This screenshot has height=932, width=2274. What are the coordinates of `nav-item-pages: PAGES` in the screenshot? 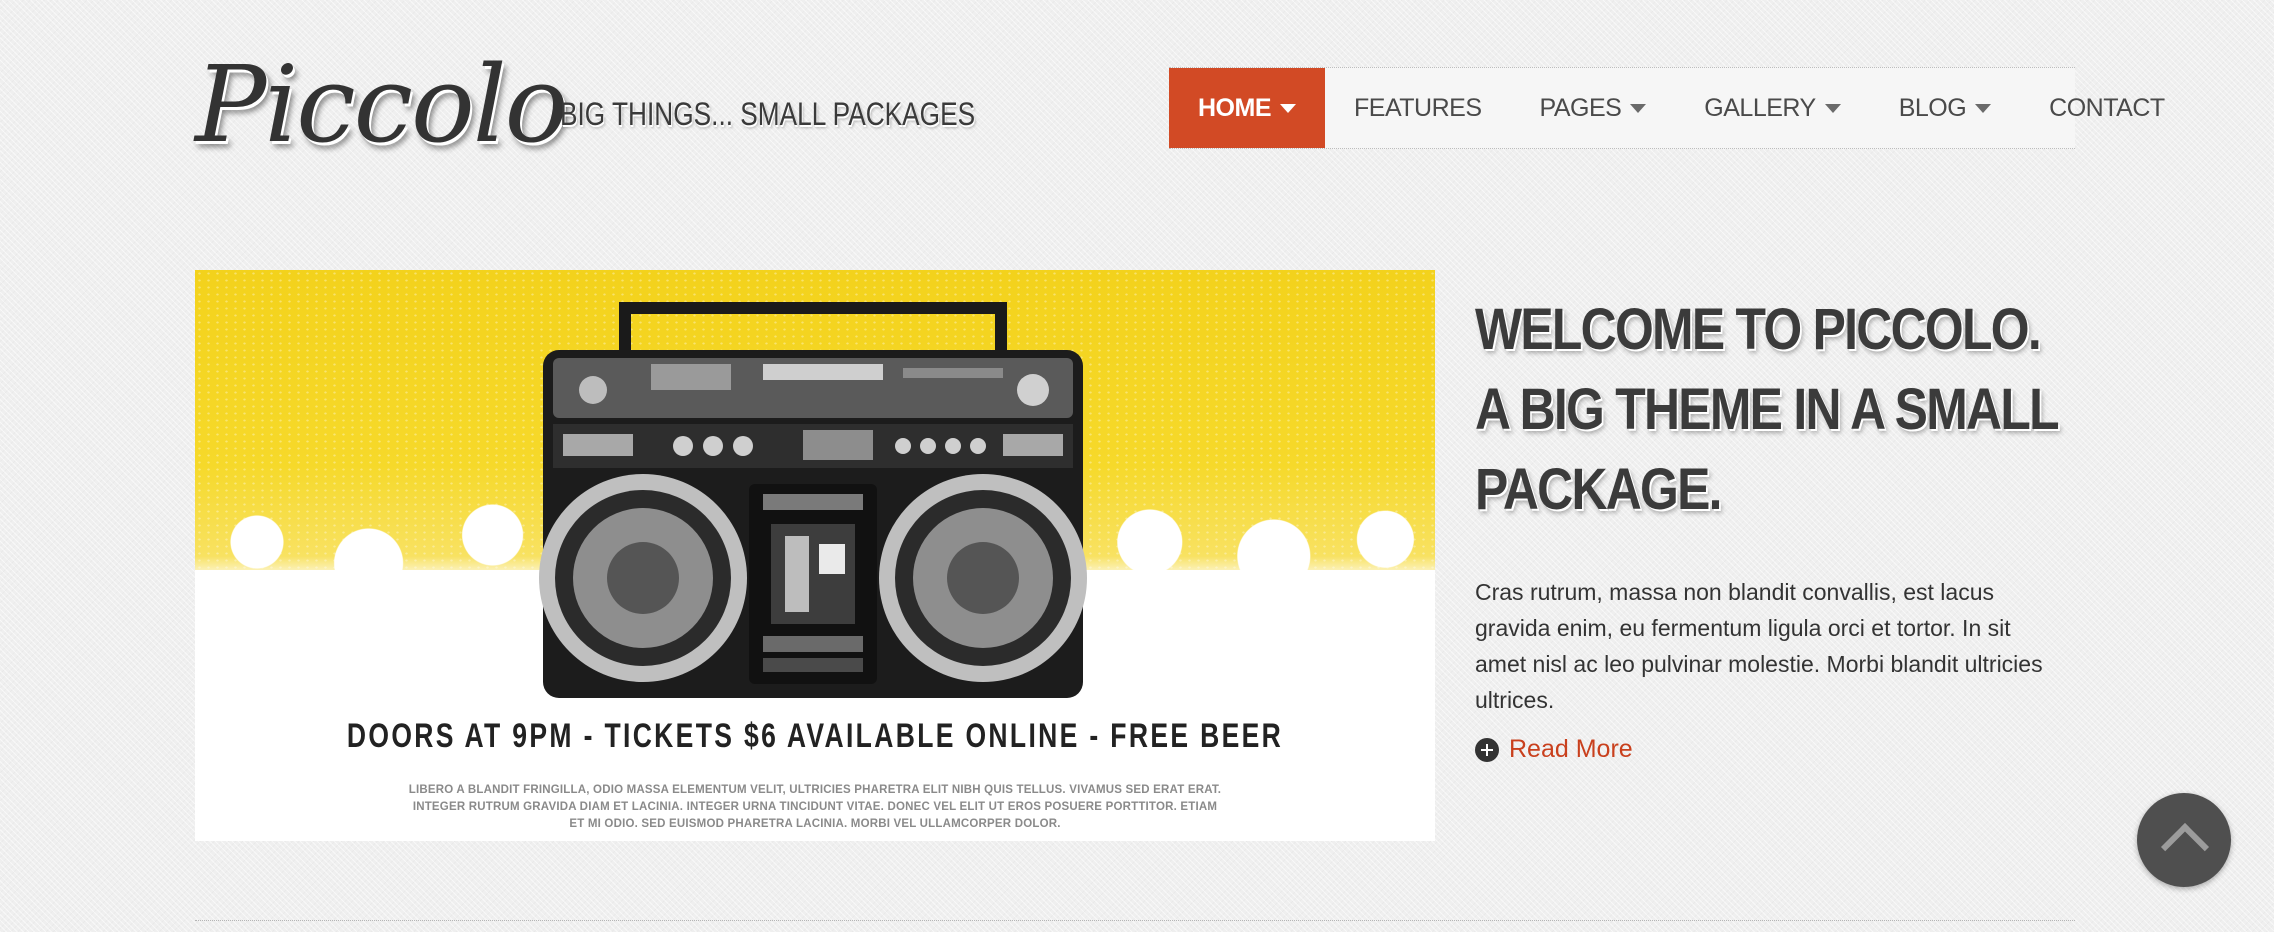 It's located at (1593, 108).